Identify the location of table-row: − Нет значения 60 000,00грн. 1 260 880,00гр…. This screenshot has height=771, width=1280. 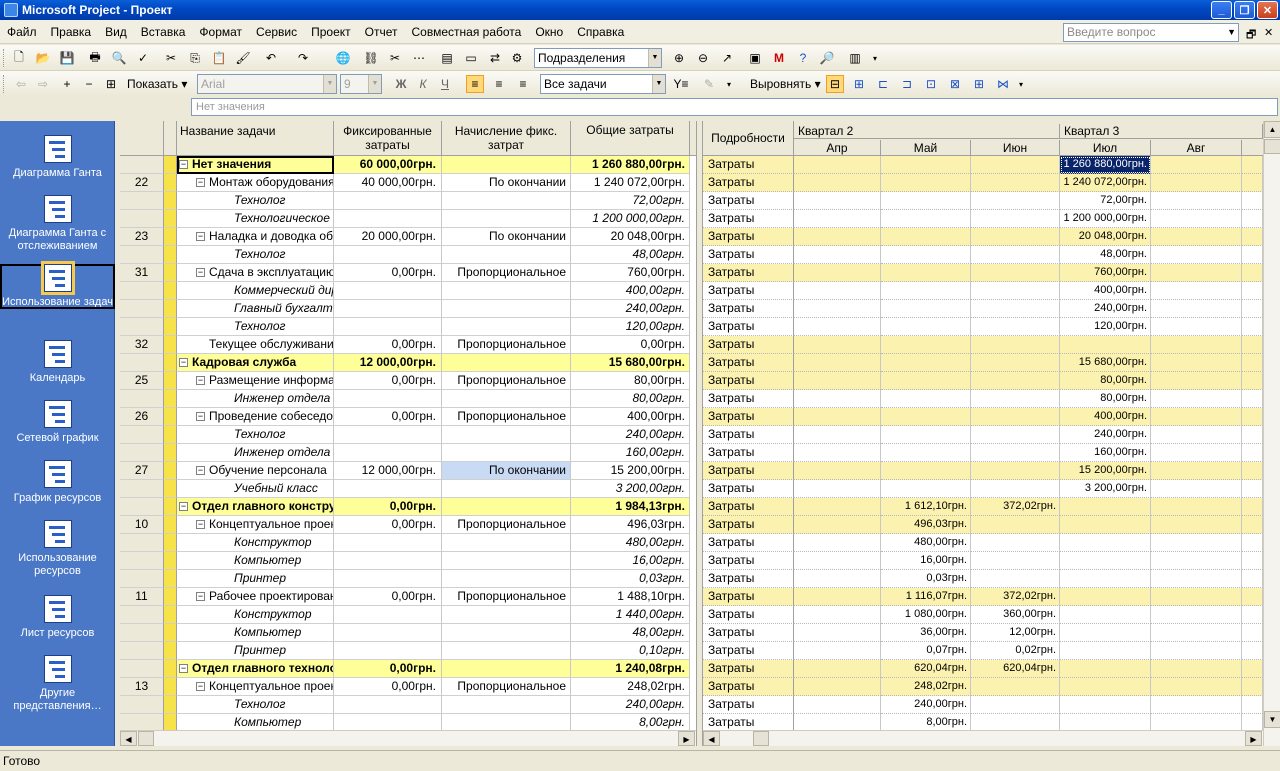
(408, 165).